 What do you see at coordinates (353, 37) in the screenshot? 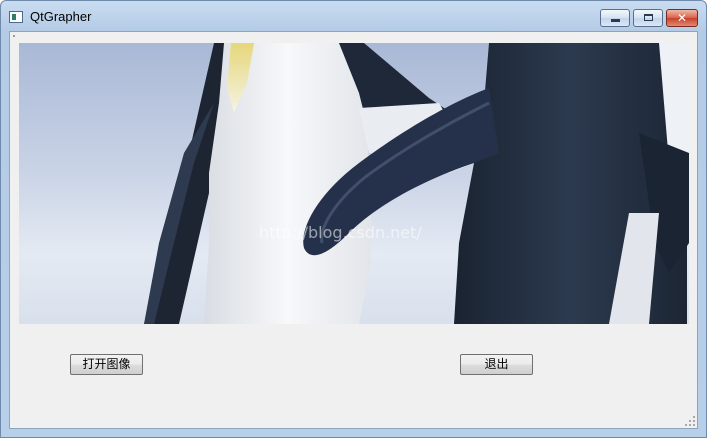
I see `toolbar-strip` at bounding box center [353, 37].